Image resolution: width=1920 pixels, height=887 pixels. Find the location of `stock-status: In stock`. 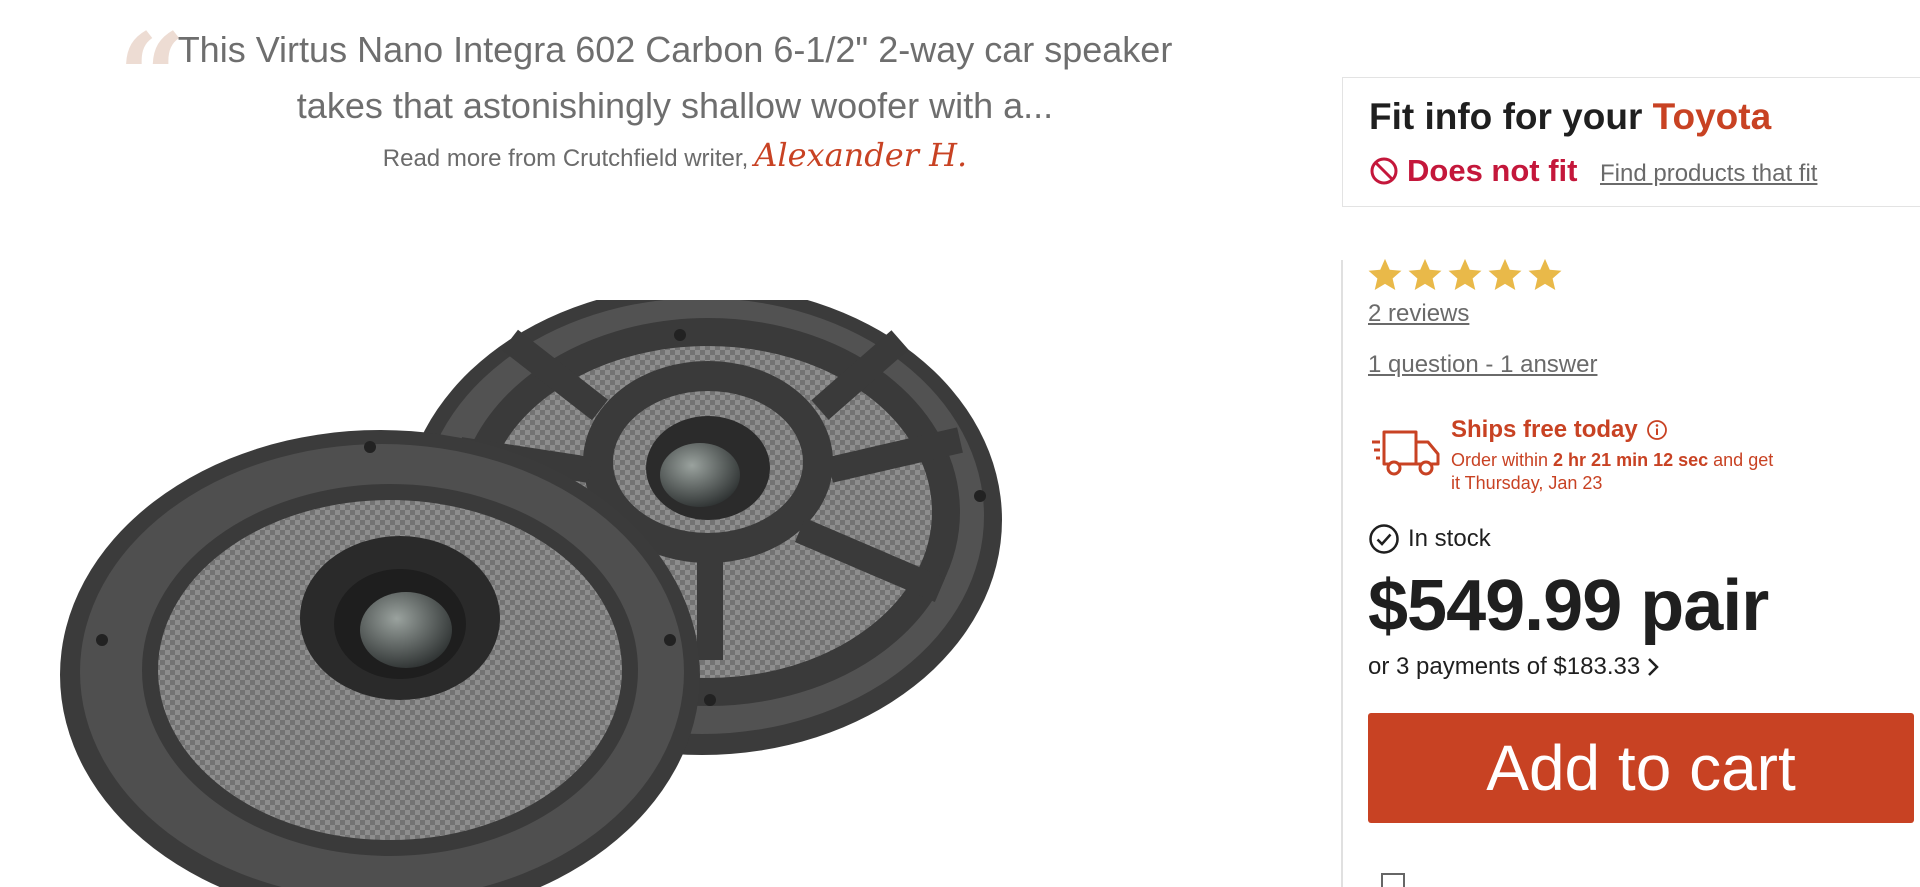

stock-status: In stock is located at coordinates (1429, 539).